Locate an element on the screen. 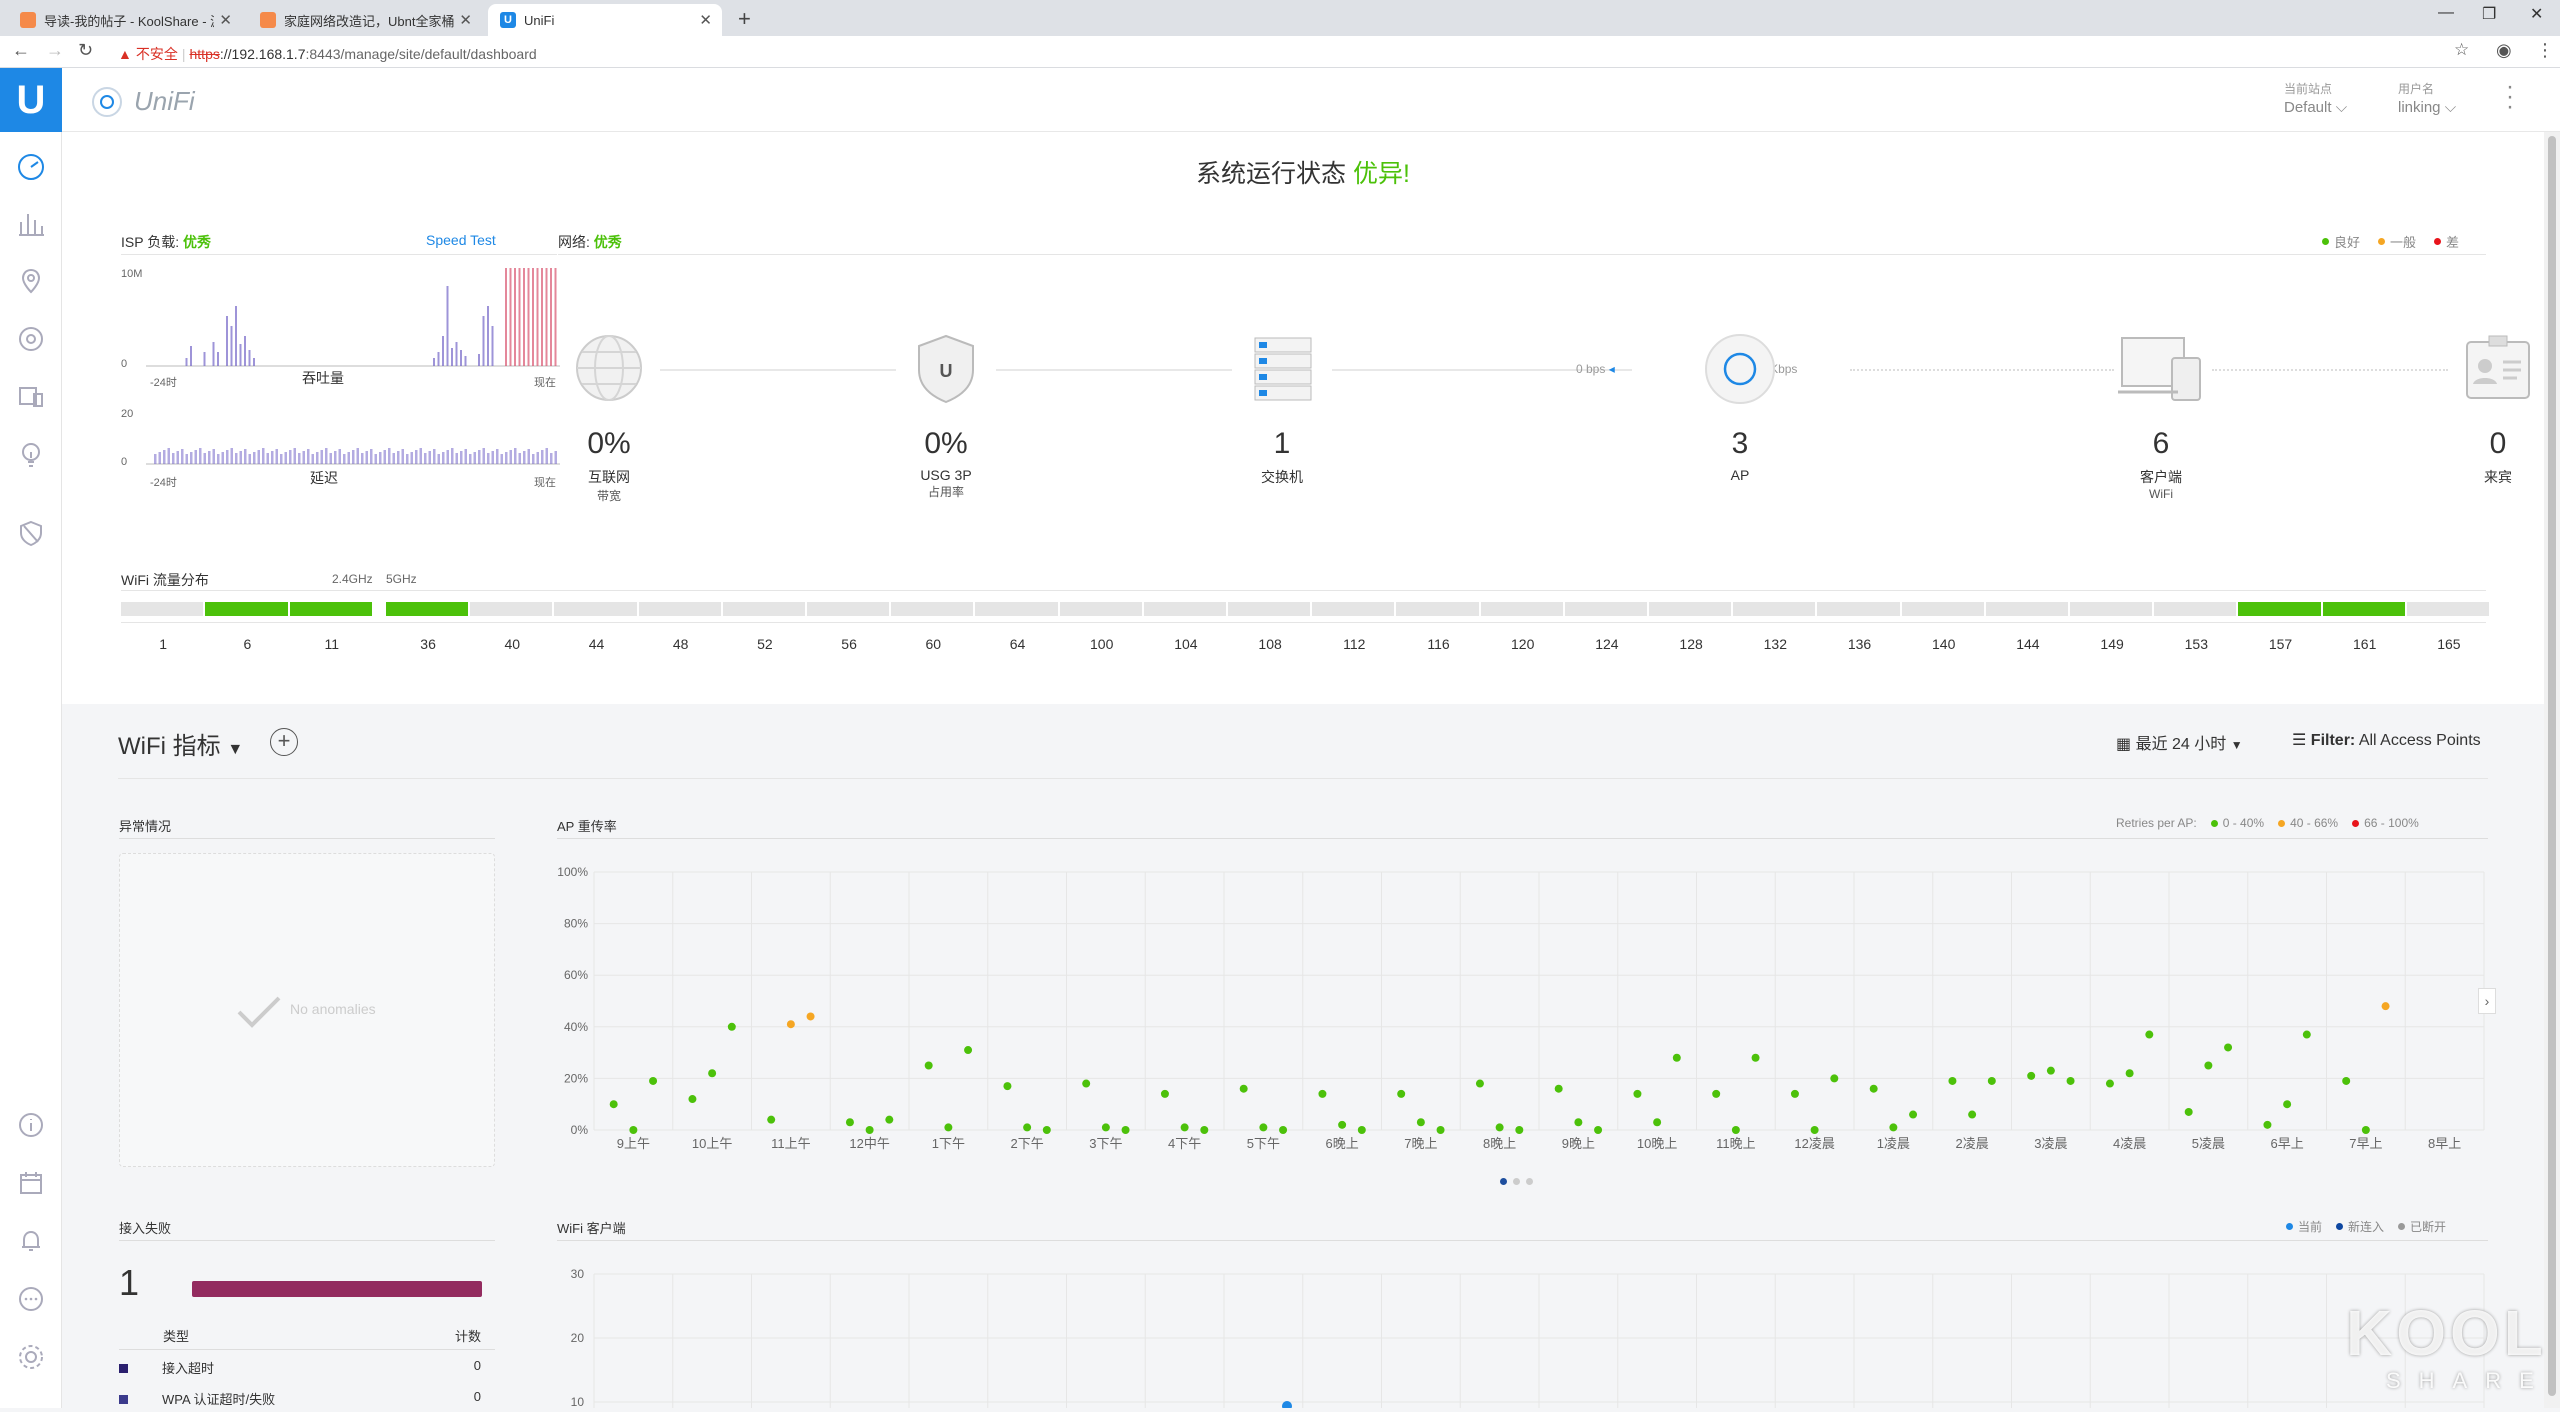 The height and width of the screenshot is (1412, 2560). node-guests: 0 来宾 is located at coordinates (2479, 409).